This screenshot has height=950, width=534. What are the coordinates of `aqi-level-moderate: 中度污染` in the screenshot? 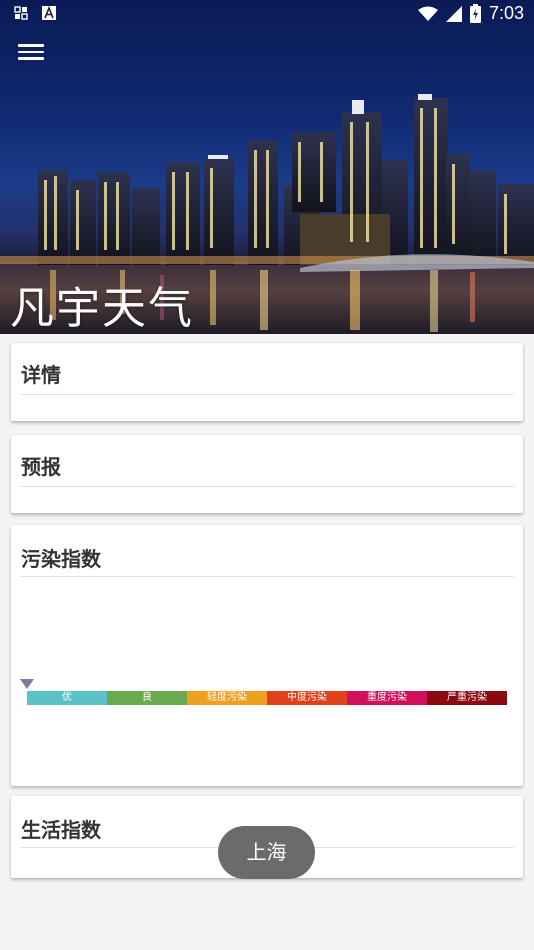 It's located at (307, 698).